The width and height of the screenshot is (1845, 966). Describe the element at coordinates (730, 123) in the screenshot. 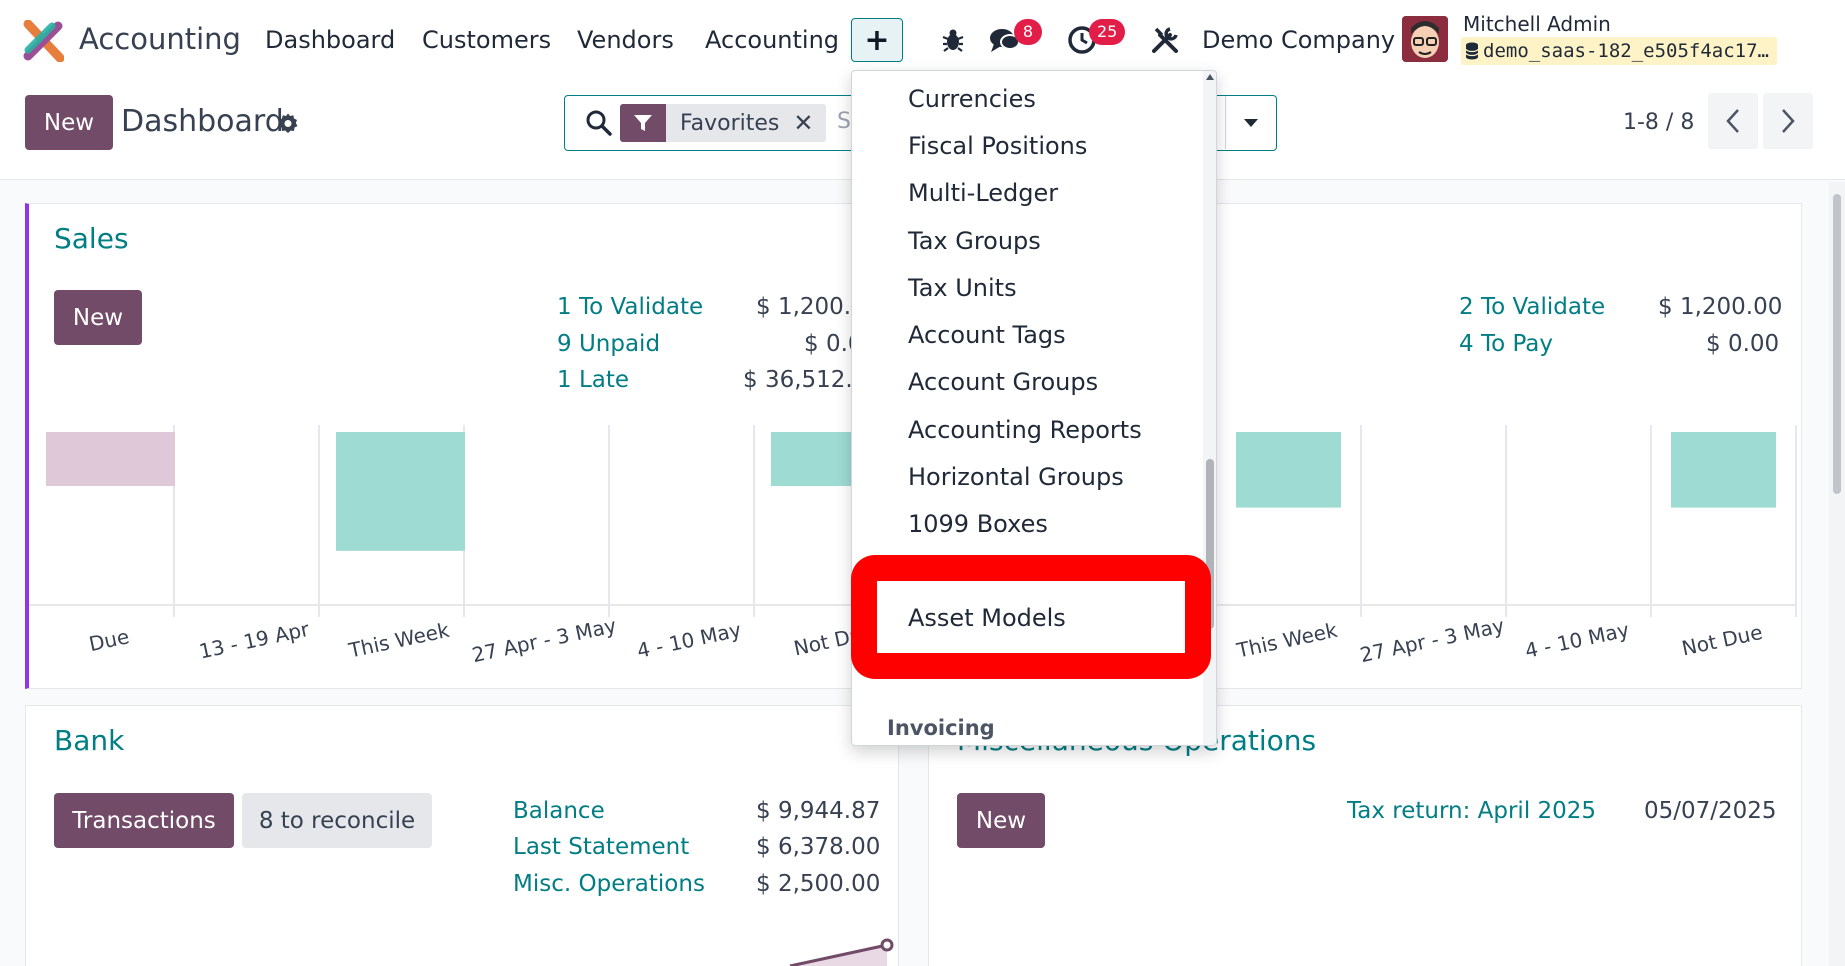

I see `facet-label: Favorites` at that location.